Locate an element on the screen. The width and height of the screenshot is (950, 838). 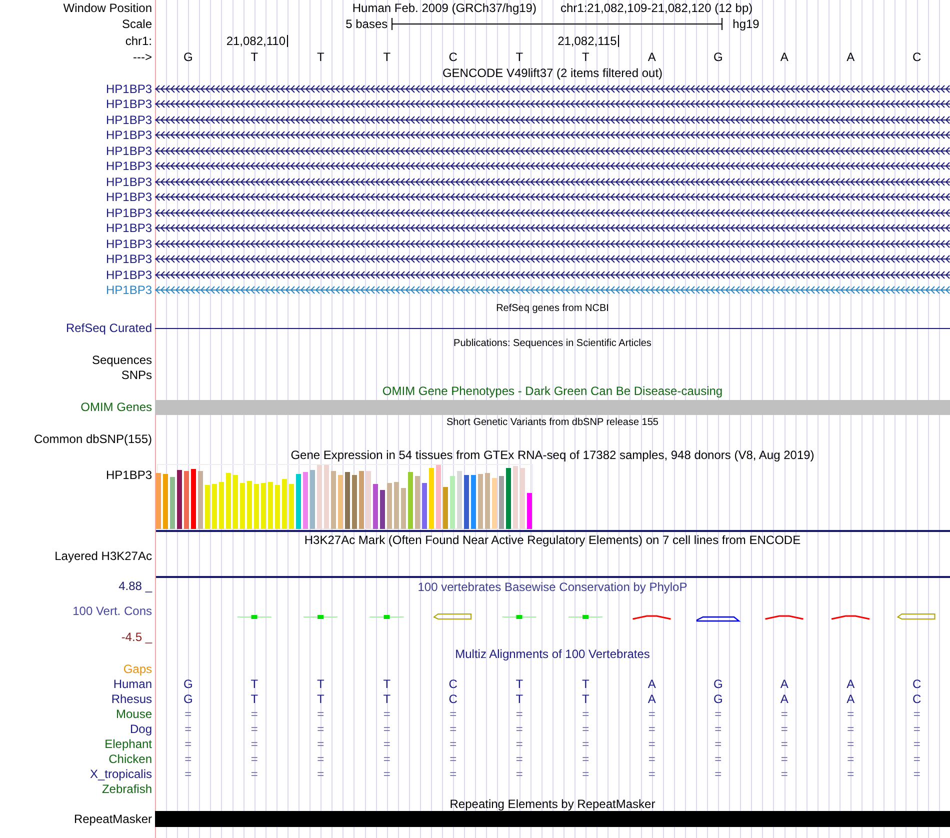
species-label: Dog is located at coordinates (141, 729).